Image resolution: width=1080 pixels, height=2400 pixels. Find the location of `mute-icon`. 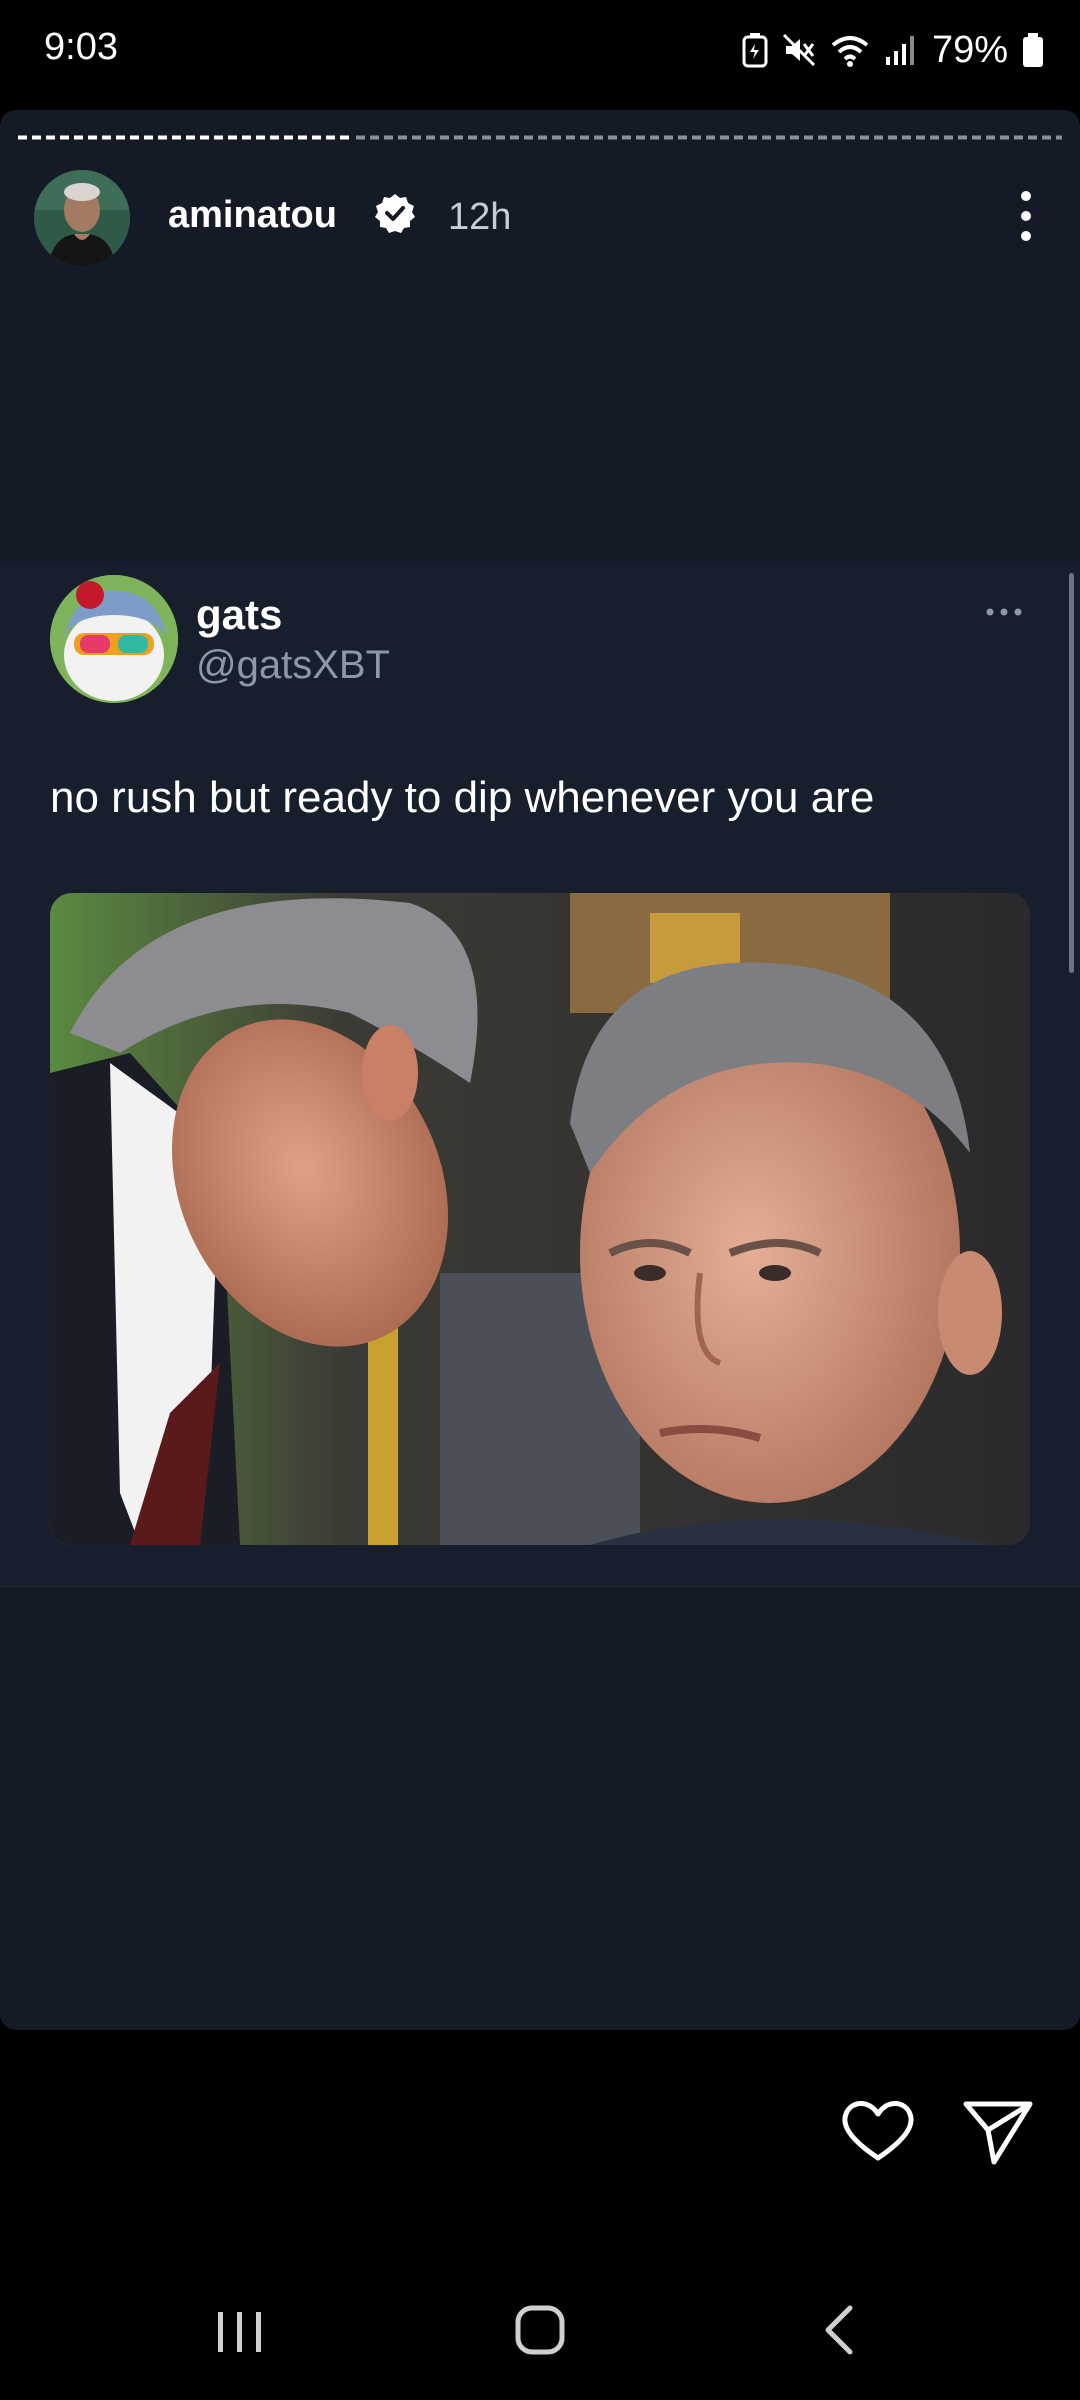

mute-icon is located at coordinates (798, 50).